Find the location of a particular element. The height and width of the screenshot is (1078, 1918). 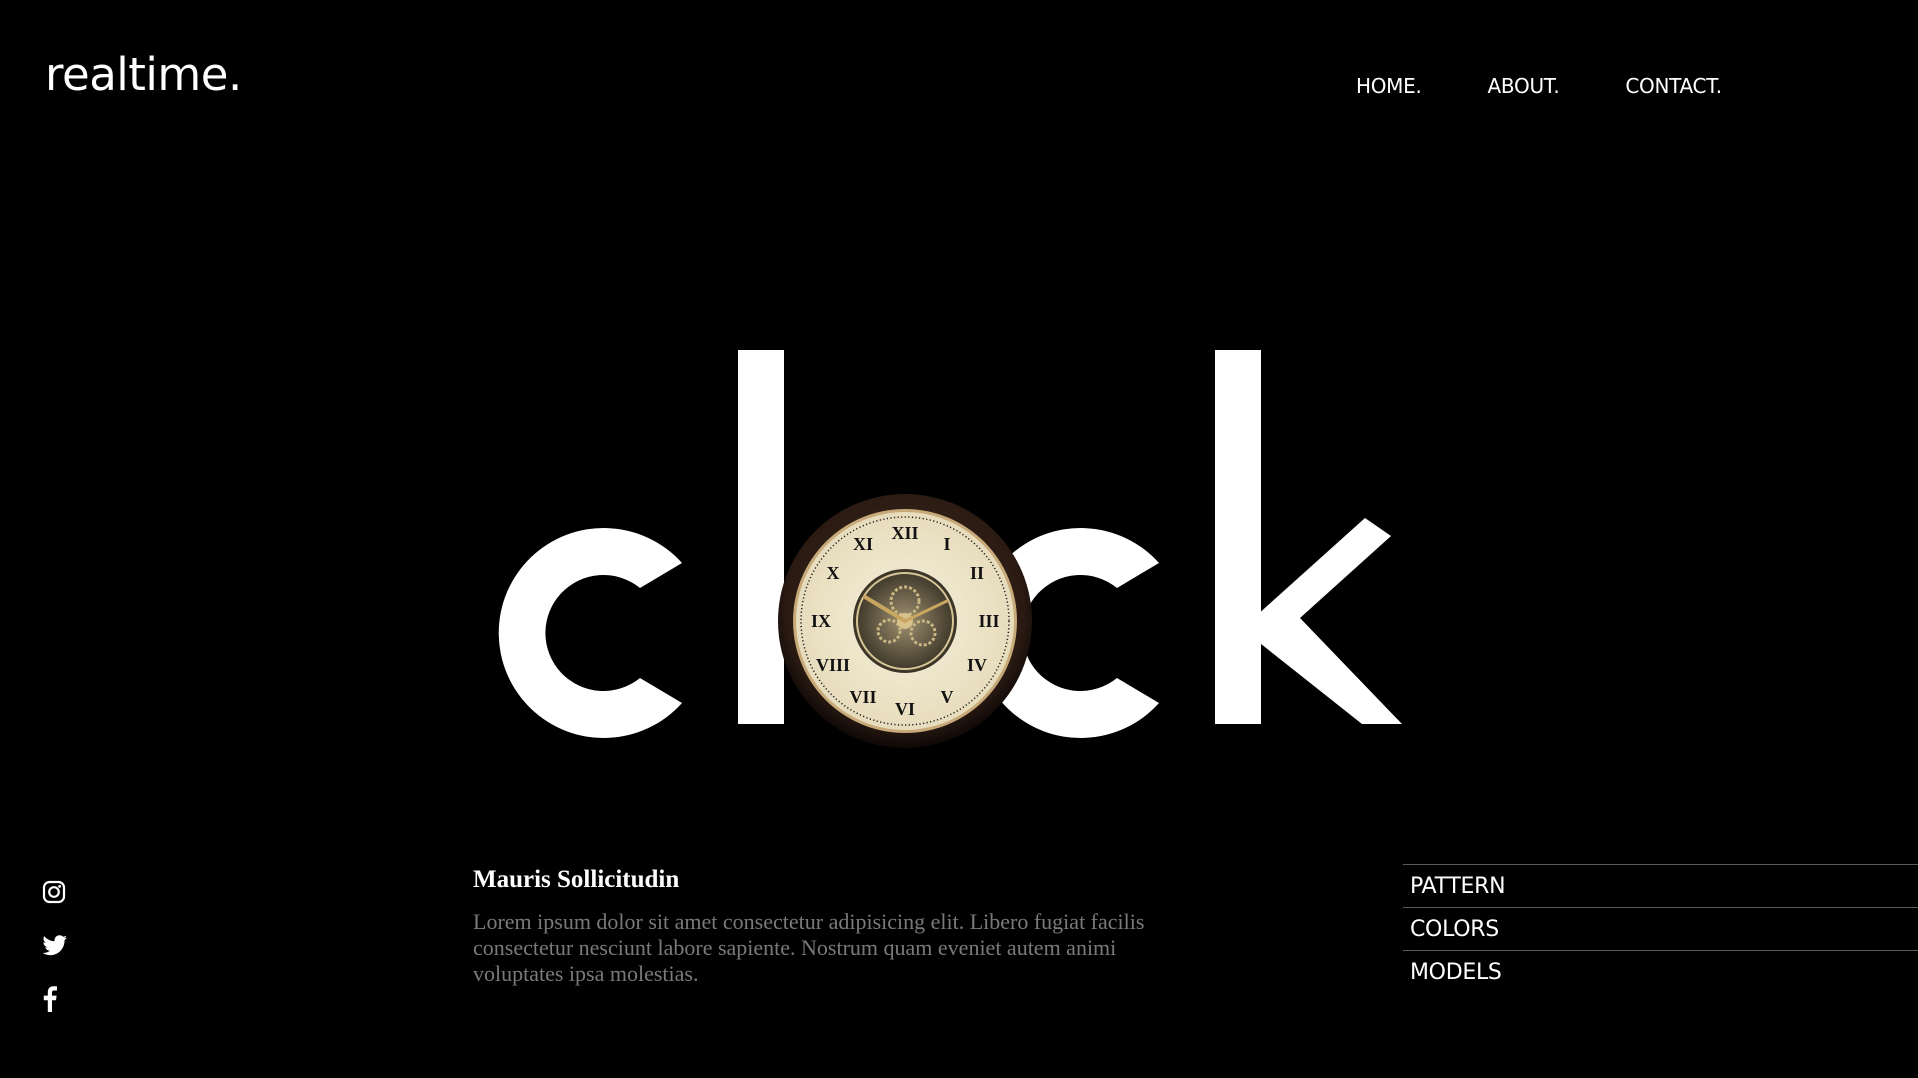

facebook-icon is located at coordinates (50, 999).